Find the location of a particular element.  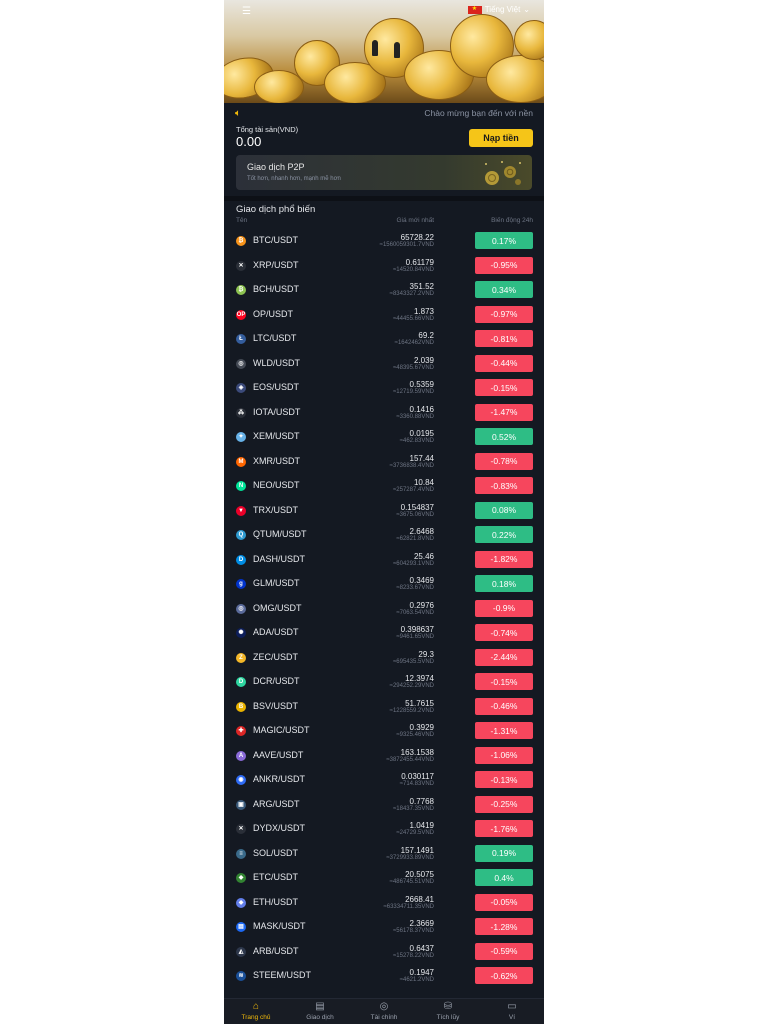

change-badge: -0.62% is located at coordinates (504, 975).